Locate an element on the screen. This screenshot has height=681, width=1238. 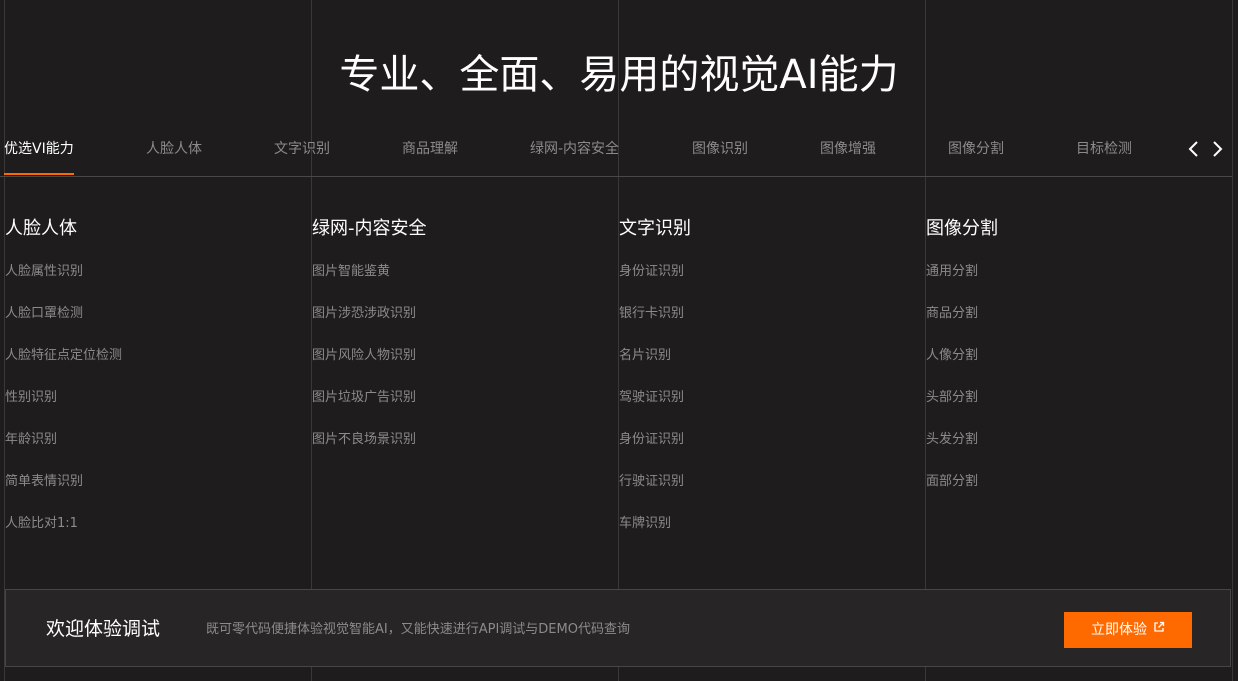
list-item: 图片不良场景识别 is located at coordinates (462, 451).